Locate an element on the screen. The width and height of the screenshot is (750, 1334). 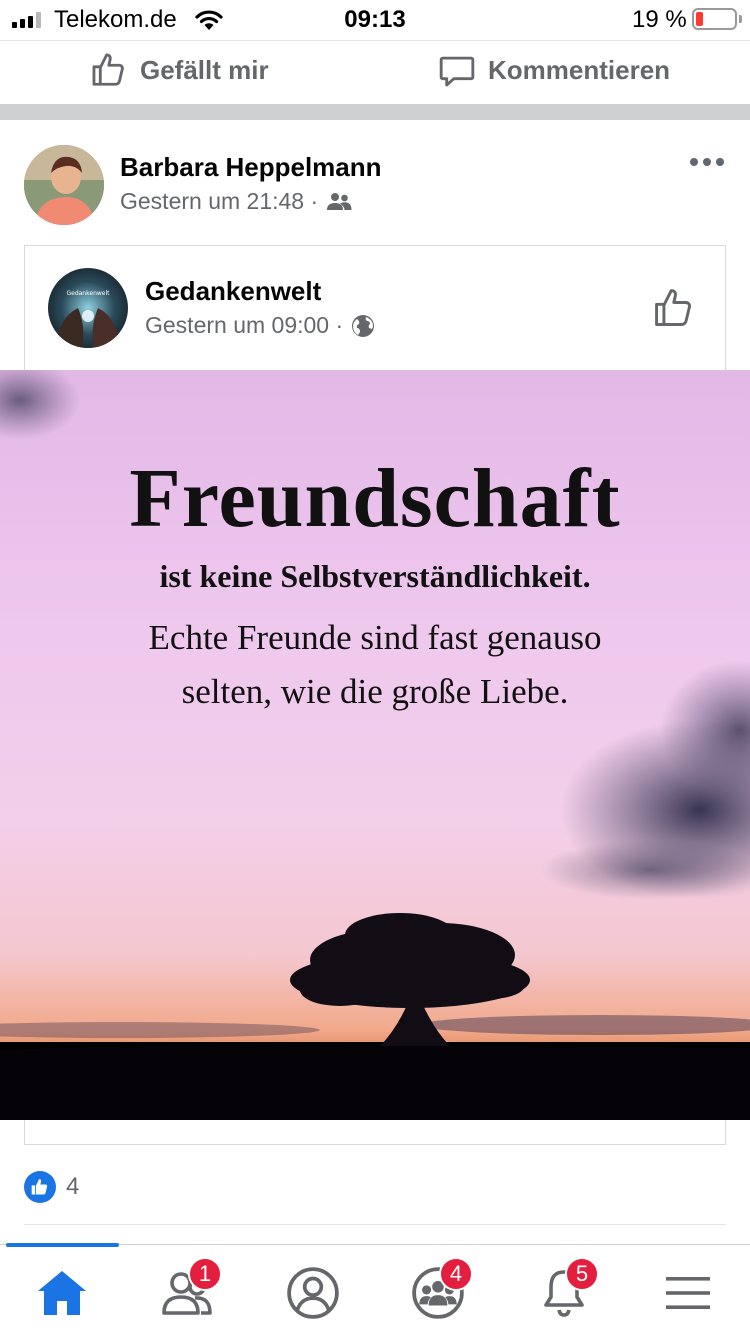
battery-percentage: 19 % is located at coordinates (659, 19).